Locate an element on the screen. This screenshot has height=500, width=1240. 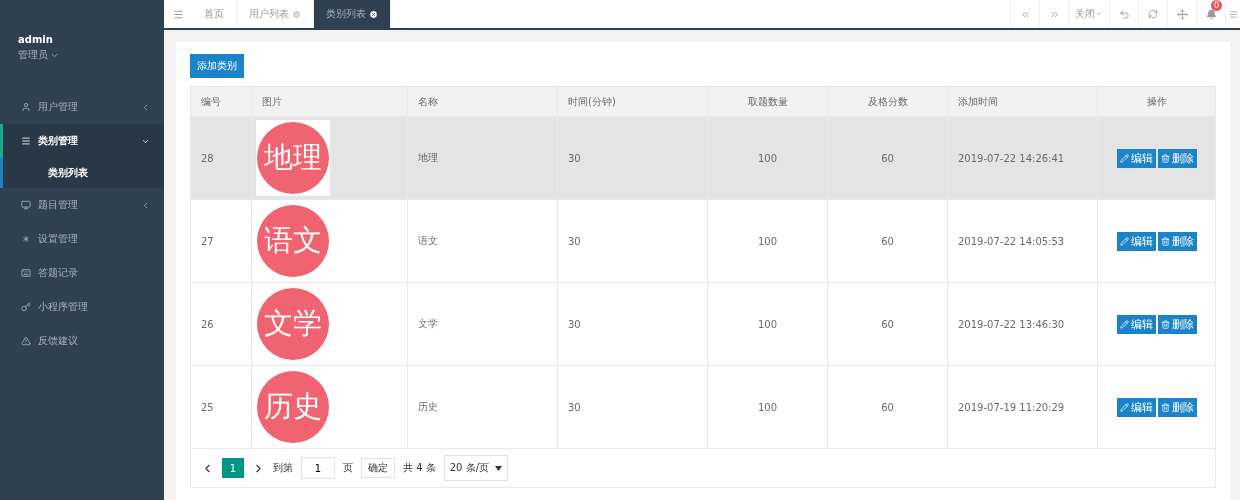
key-icon is located at coordinates (26, 307).